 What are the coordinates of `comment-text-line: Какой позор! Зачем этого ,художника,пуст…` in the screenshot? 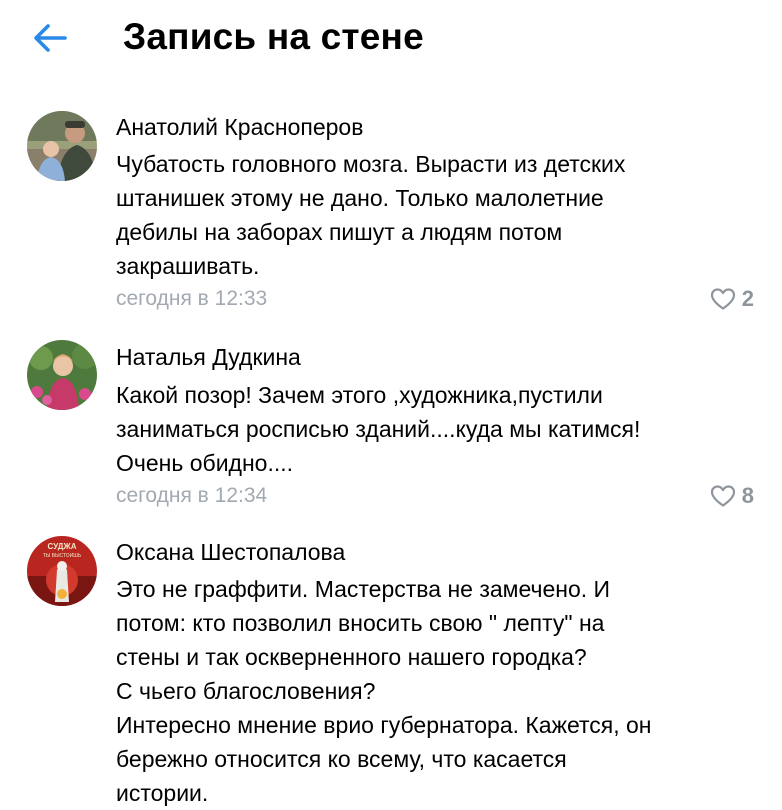 It's located at (359, 395).